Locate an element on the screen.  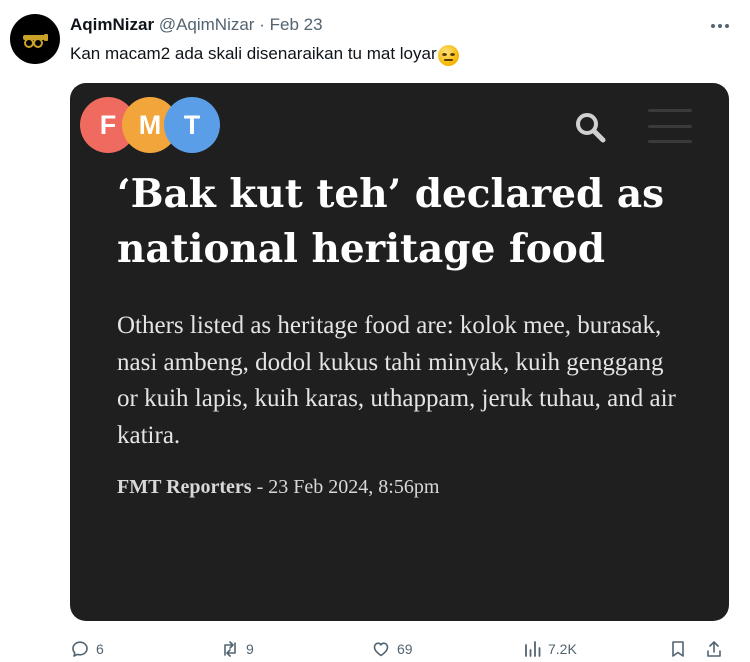
byline-datetime: 23 Feb 2024, 8:56pm is located at coordinates (354, 487).